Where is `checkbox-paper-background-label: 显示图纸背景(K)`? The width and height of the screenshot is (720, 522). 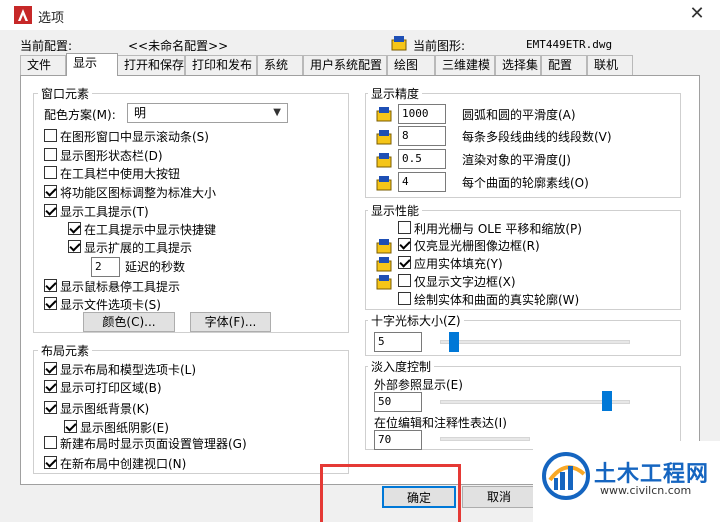
checkbox-paper-background-label: 显示图纸背景(K) is located at coordinates (105, 409).